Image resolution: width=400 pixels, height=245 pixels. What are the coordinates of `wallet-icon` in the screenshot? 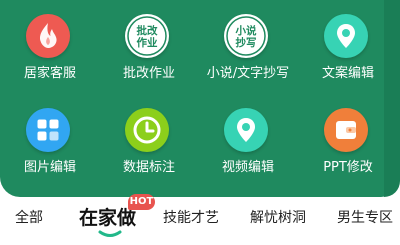 It's located at (346, 130).